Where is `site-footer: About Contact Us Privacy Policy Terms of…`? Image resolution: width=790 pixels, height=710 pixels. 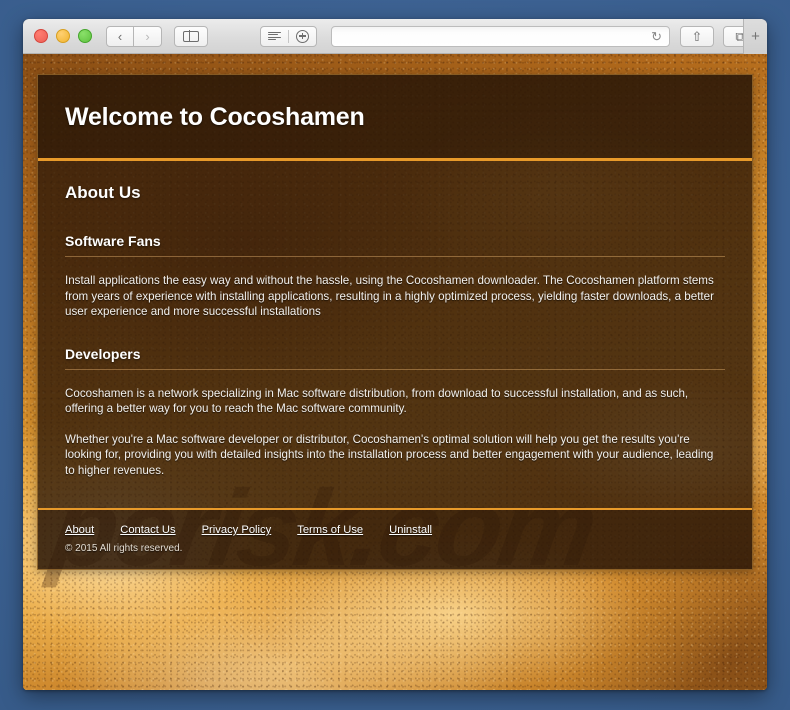
site-footer: About Contact Us Privacy Policy Terms of… is located at coordinates (395, 538).